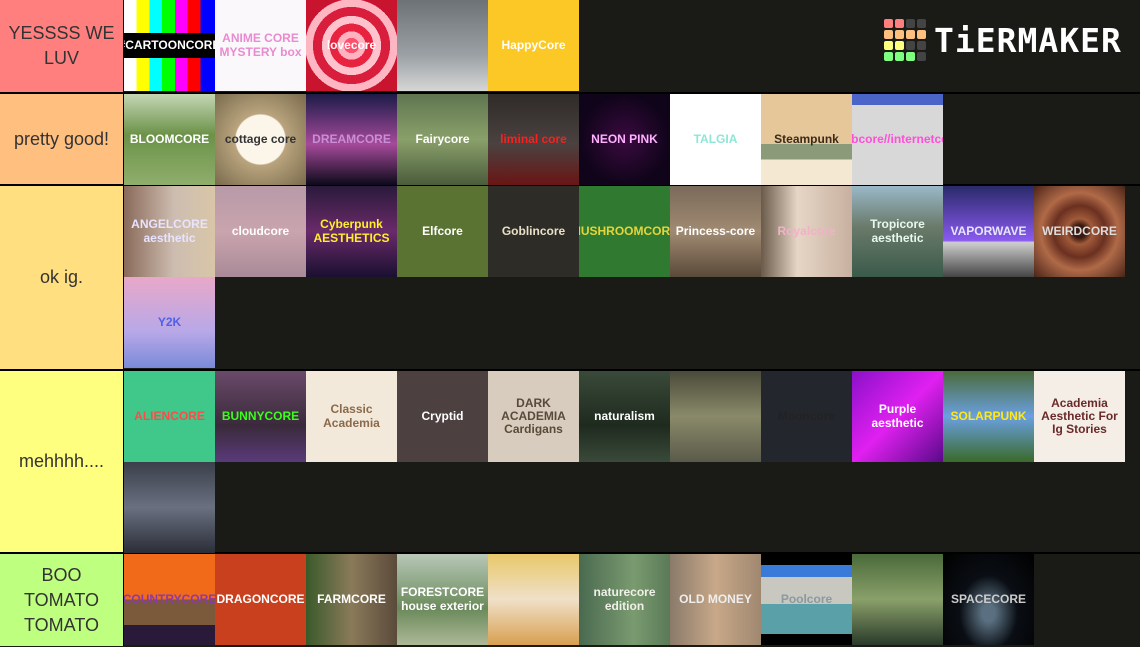 The height and width of the screenshot is (647, 1140). I want to click on tier-item-caption: COUNTRYCORE, so click(169, 598).